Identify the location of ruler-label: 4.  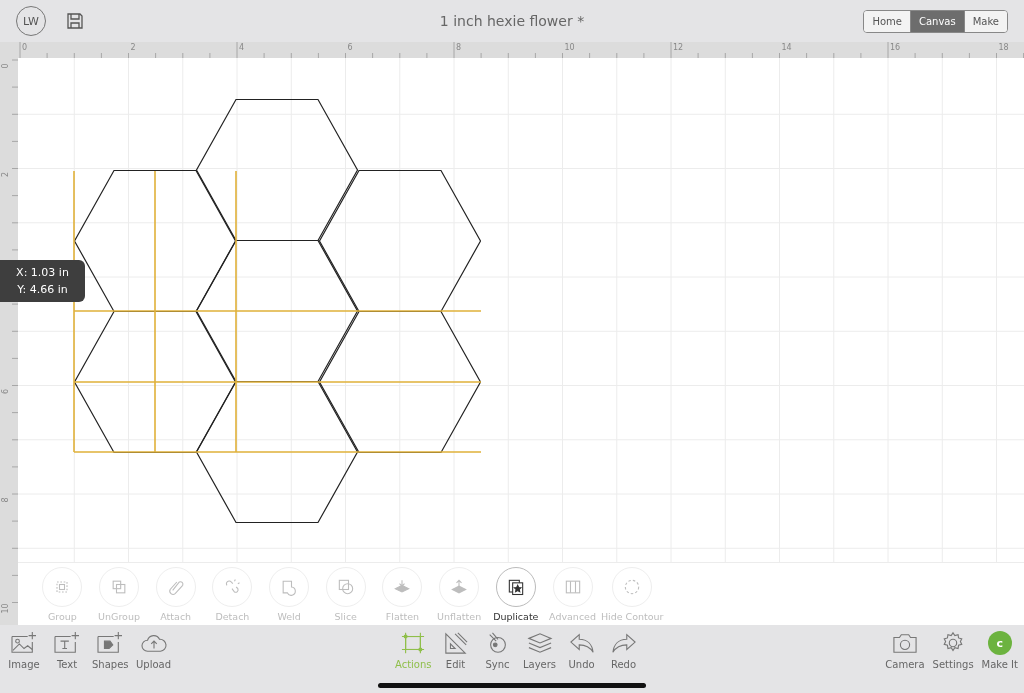
(242, 47).